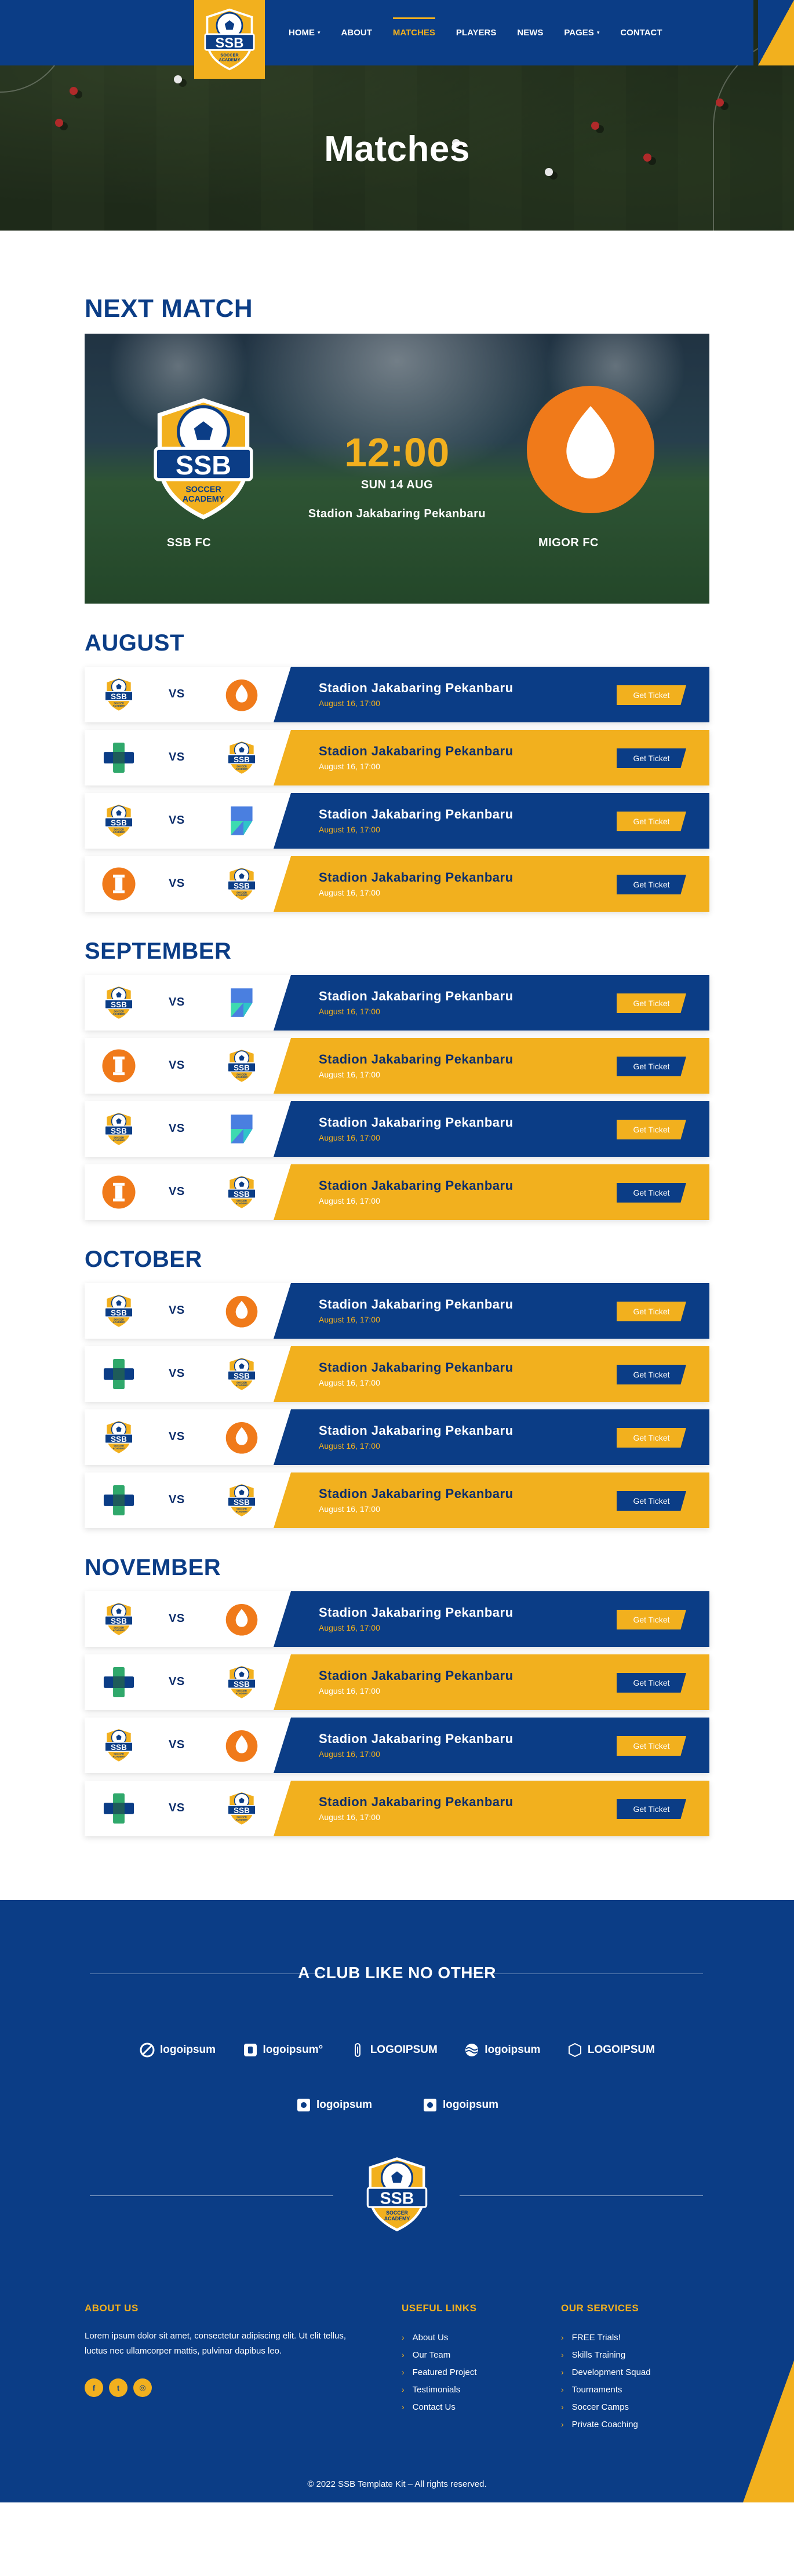 This screenshot has height=2576, width=794. Describe the element at coordinates (591, 446) in the screenshot. I see `away-team-crest-icon` at that location.